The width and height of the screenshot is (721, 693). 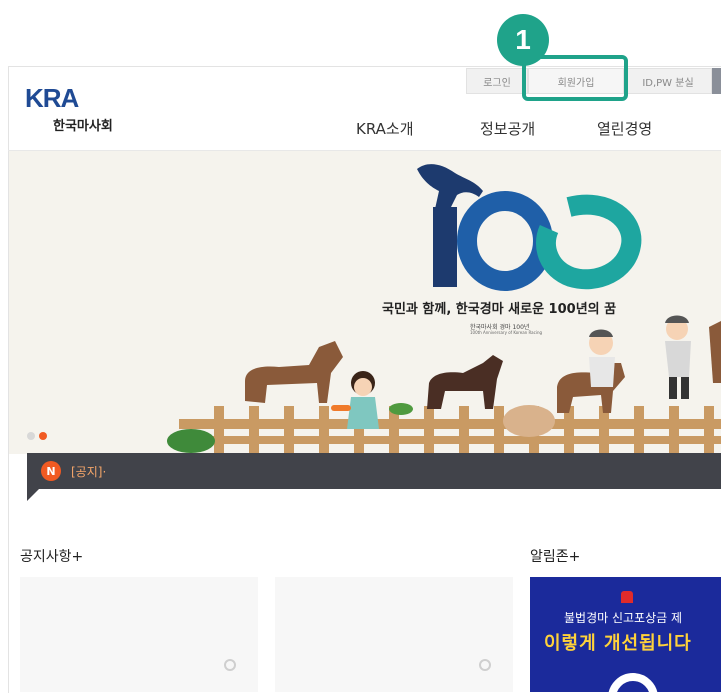 What do you see at coordinates (445, 247) in the screenshot?
I see `digit-one` at bounding box center [445, 247].